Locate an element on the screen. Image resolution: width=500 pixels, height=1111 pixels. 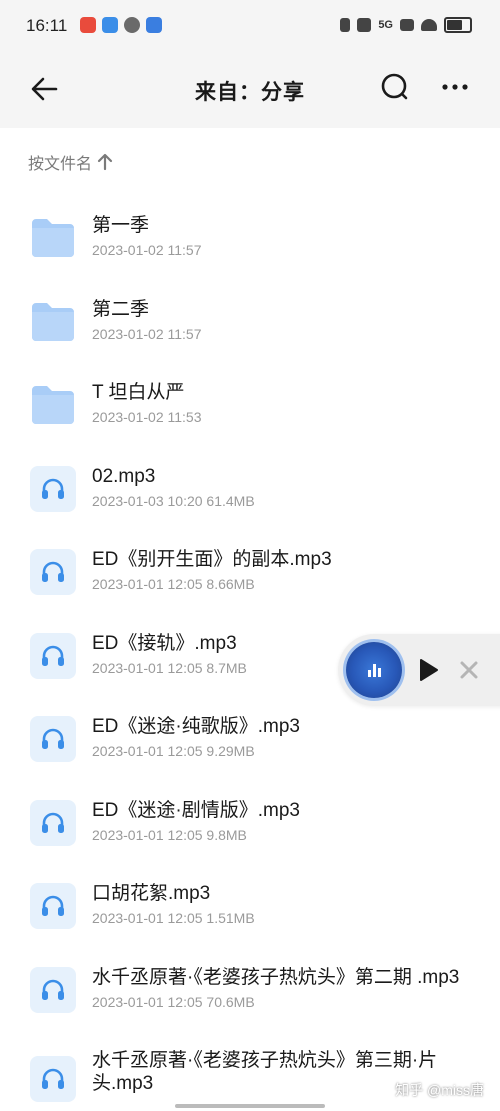
home-indicator is located at coordinates (250, 1106).